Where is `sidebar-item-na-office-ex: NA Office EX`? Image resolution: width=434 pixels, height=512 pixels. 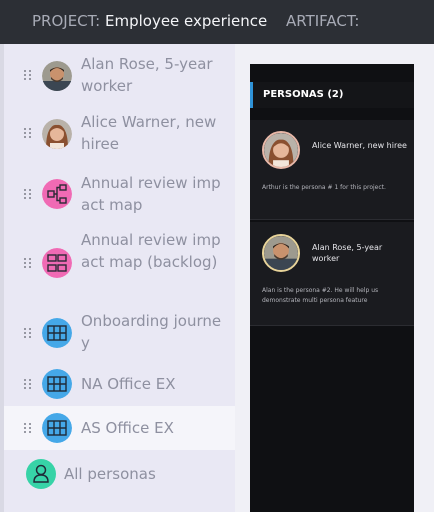 sidebar-item-na-office-ex: NA Office EX is located at coordinates (119, 384).